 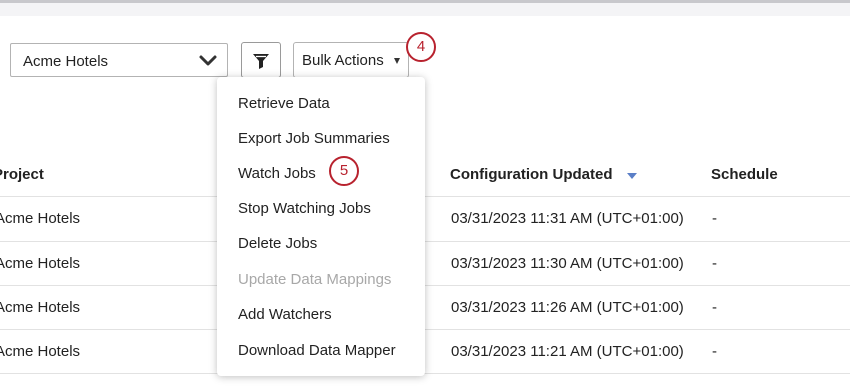 I want to click on column-header-project: Project, so click(x=22, y=174).